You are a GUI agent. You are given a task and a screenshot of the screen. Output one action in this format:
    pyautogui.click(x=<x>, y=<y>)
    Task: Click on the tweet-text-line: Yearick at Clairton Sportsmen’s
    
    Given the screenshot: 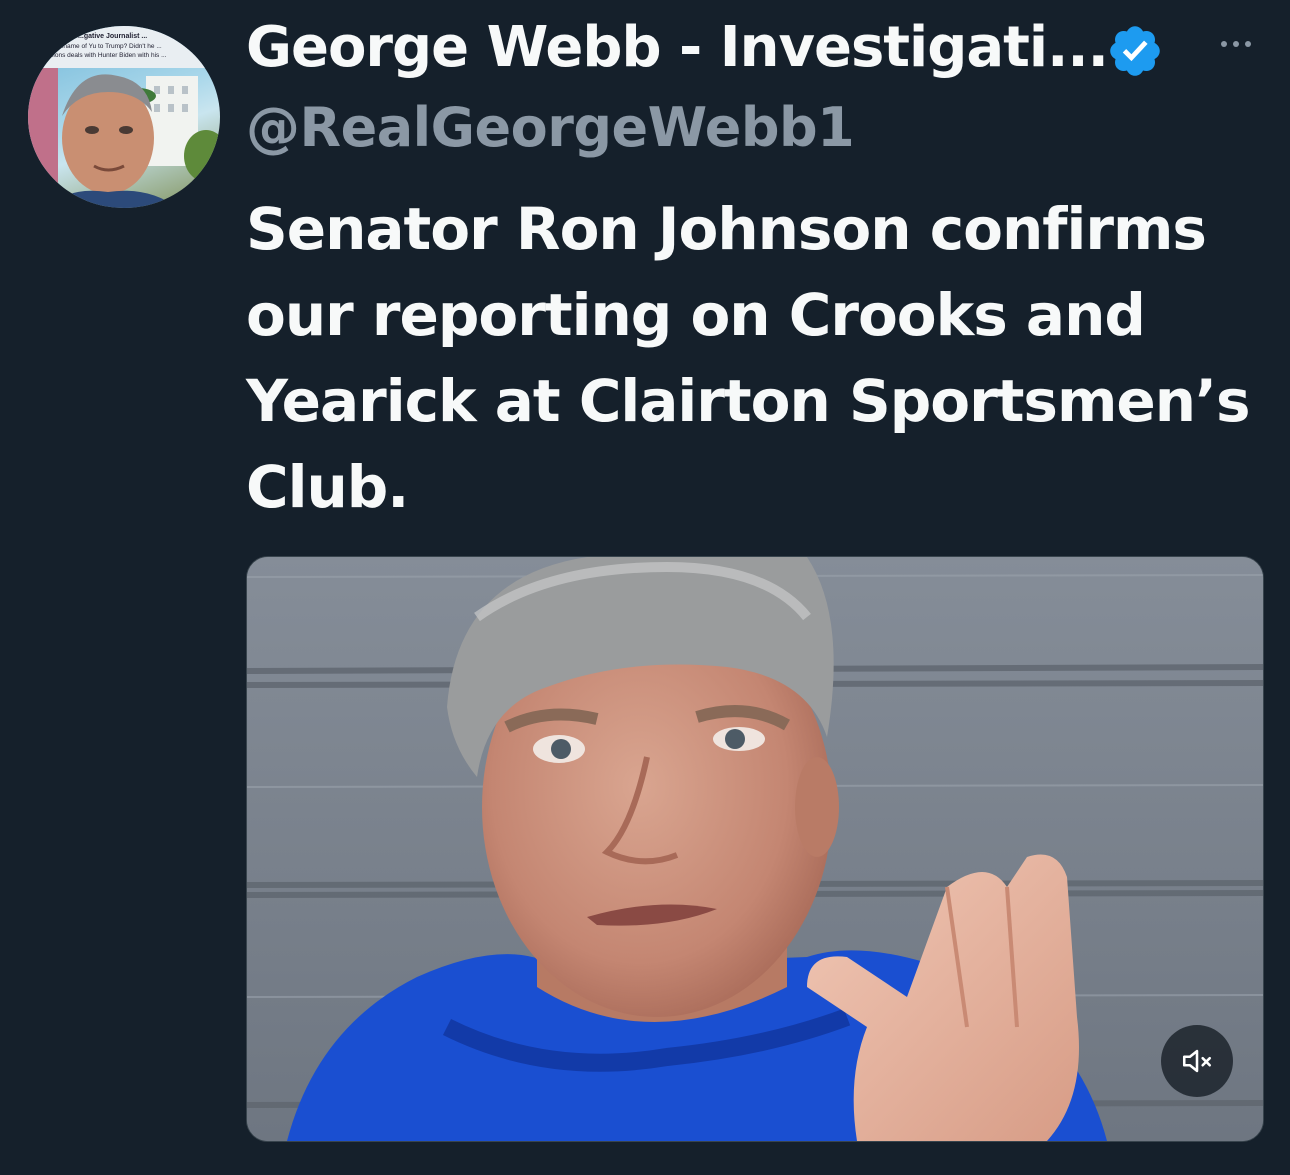 What is the action you would take?
    pyautogui.click(x=748, y=401)
    